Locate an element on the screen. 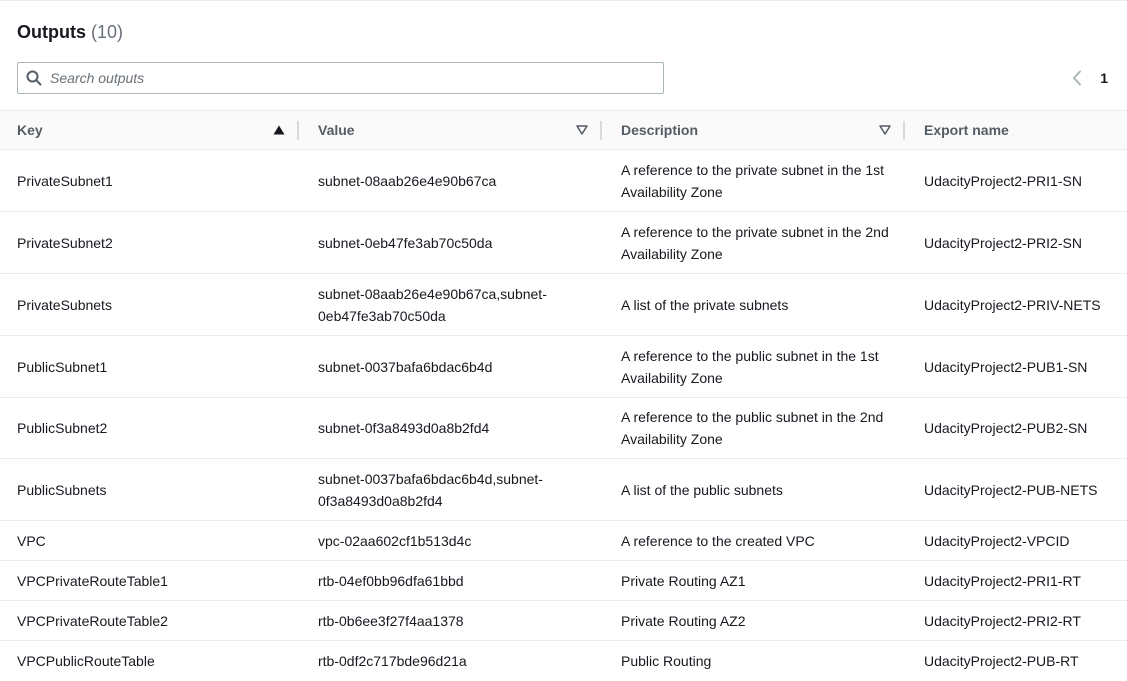 This screenshot has height=681, width=1127. cell-key: VPCPrivateRouteTable1 is located at coordinates (92, 580).